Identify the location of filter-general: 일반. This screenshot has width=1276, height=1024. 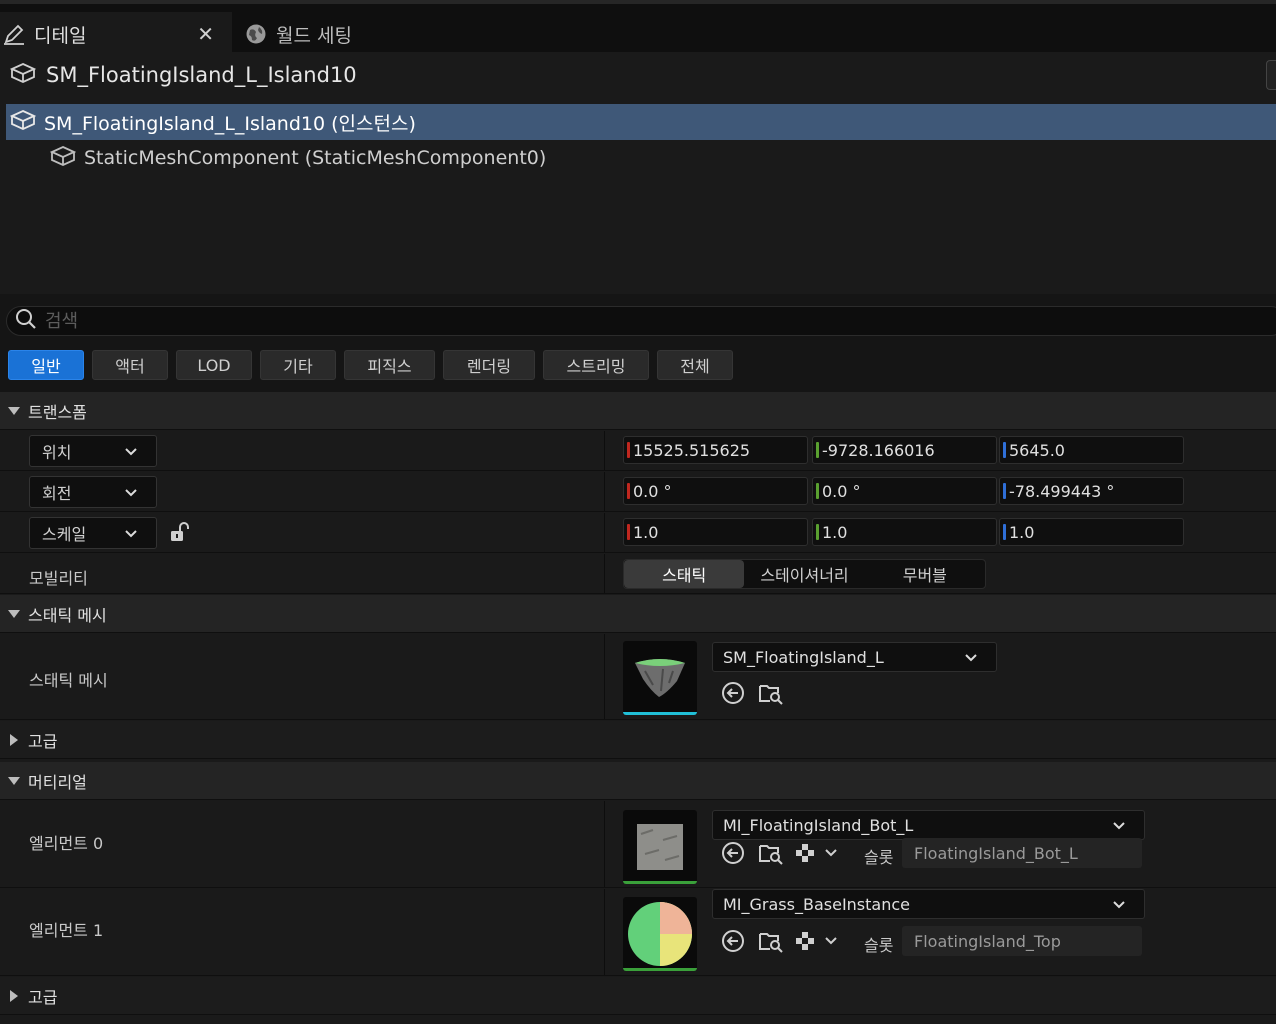
(46, 365).